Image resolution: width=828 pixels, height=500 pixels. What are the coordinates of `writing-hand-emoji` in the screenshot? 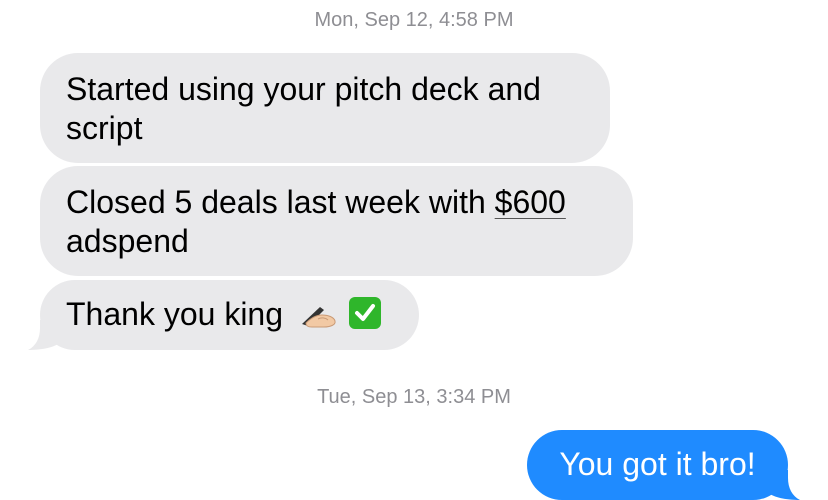 It's located at (318, 317).